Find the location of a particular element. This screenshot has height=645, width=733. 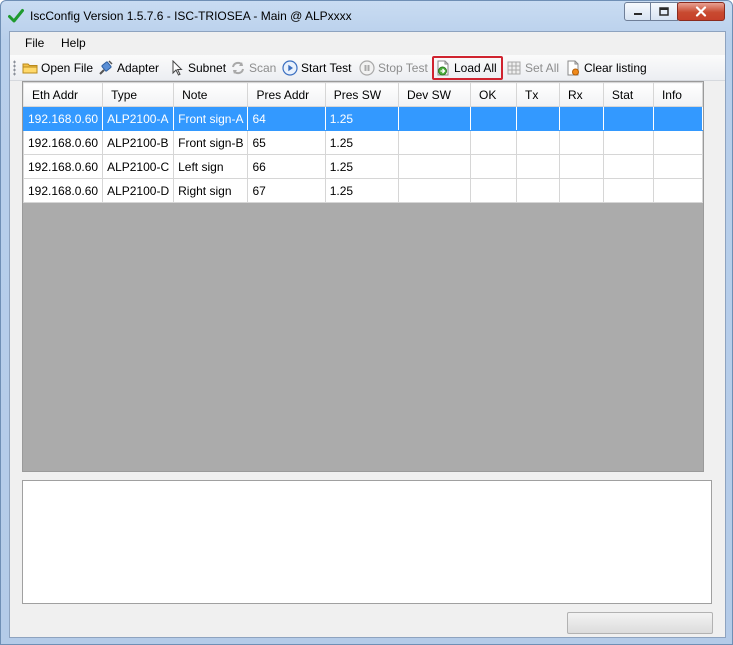

open-file-button: Open File is located at coordinates (57, 68).